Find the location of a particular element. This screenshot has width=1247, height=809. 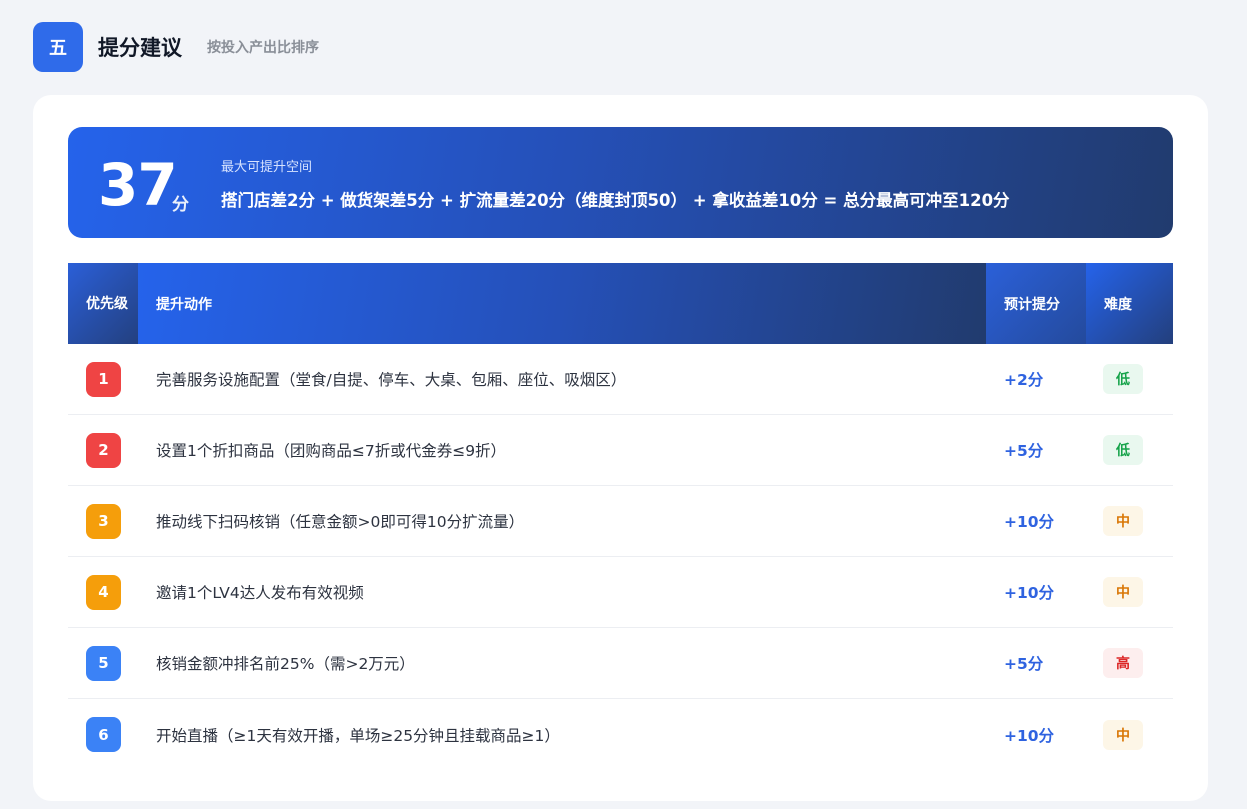

header-priority: 优先级 is located at coordinates (103, 303).